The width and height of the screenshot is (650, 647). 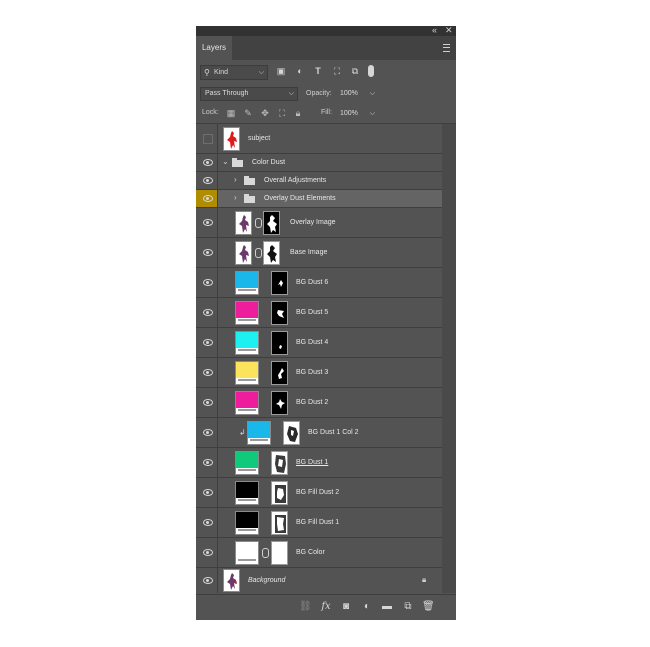 I want to click on search-icon: ⚲, so click(x=207, y=72).